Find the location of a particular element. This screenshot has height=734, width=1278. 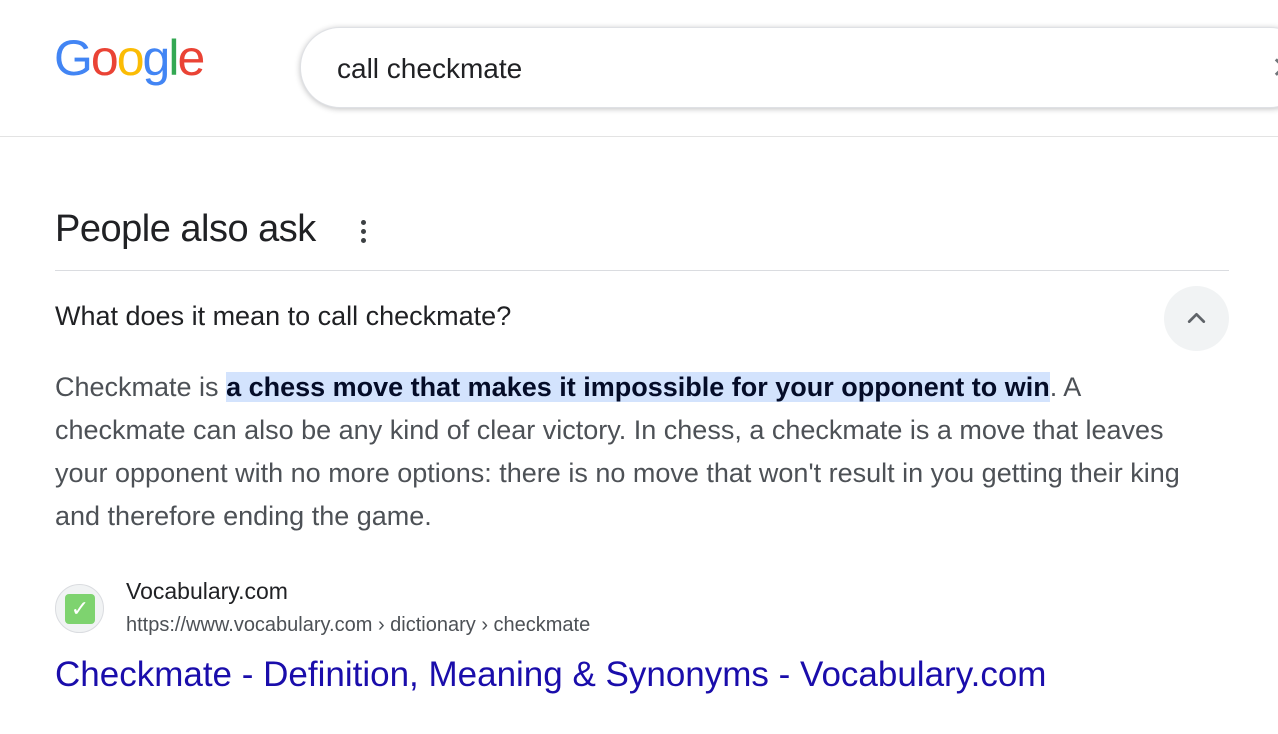

search-input is located at coordinates (787, 69).